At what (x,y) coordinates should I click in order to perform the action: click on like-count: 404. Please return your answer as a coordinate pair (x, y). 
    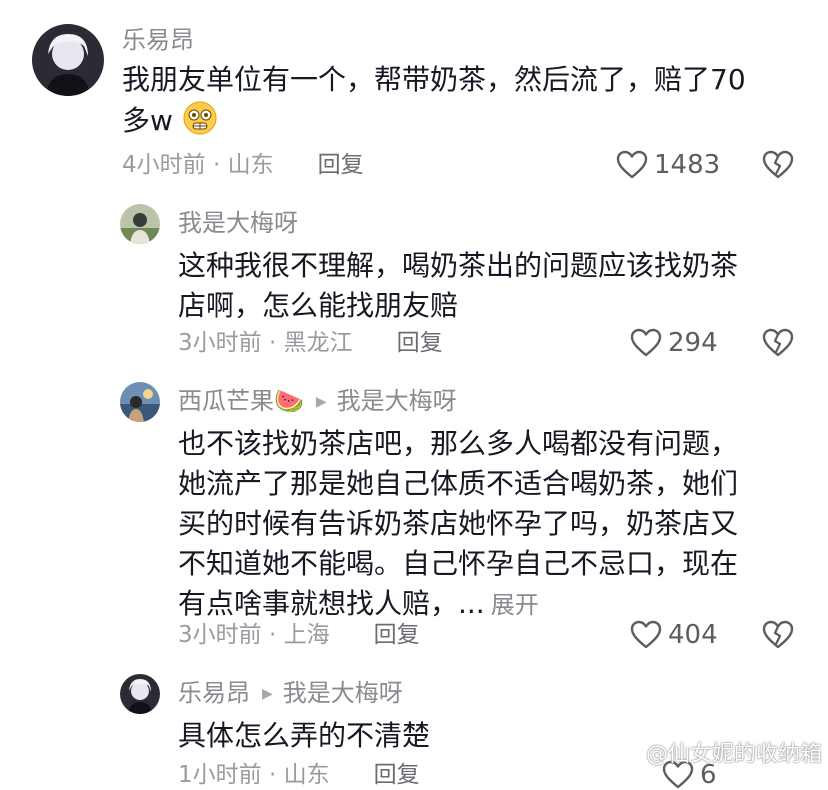
    Looking at the image, I should click on (693, 635).